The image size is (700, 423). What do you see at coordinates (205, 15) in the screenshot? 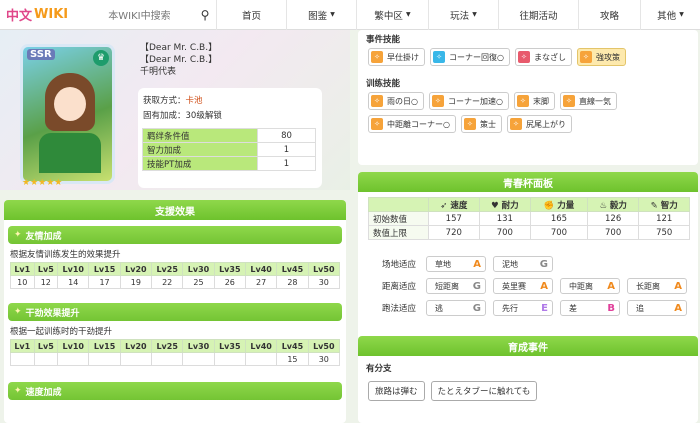
I see `search-icon: ⚲` at bounding box center [205, 15].